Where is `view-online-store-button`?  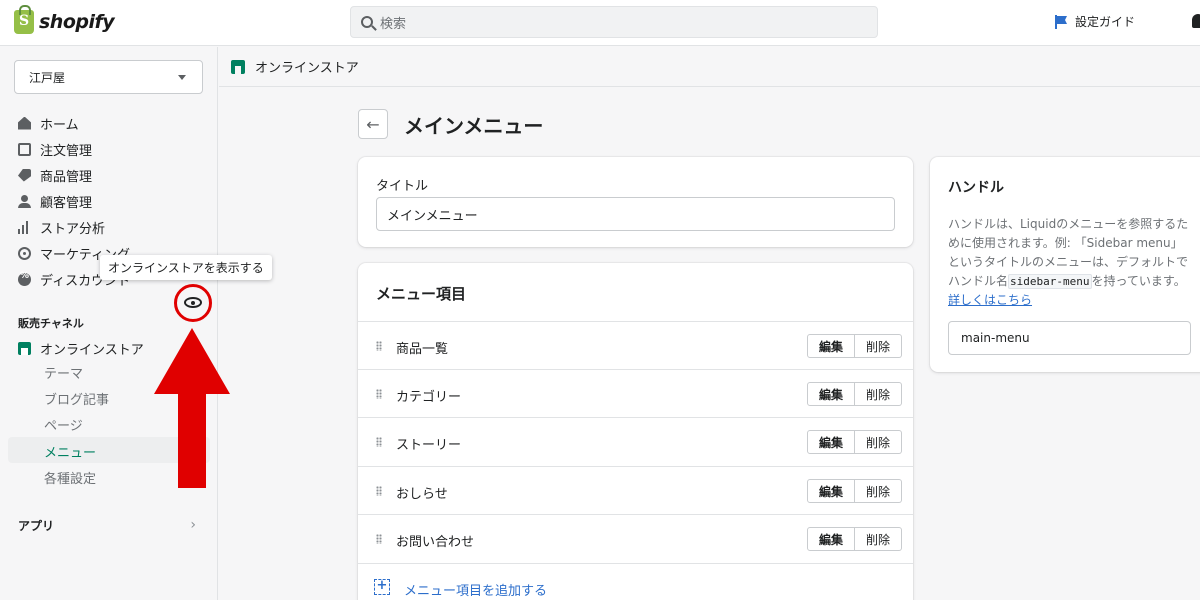 view-online-store-button is located at coordinates (193, 303).